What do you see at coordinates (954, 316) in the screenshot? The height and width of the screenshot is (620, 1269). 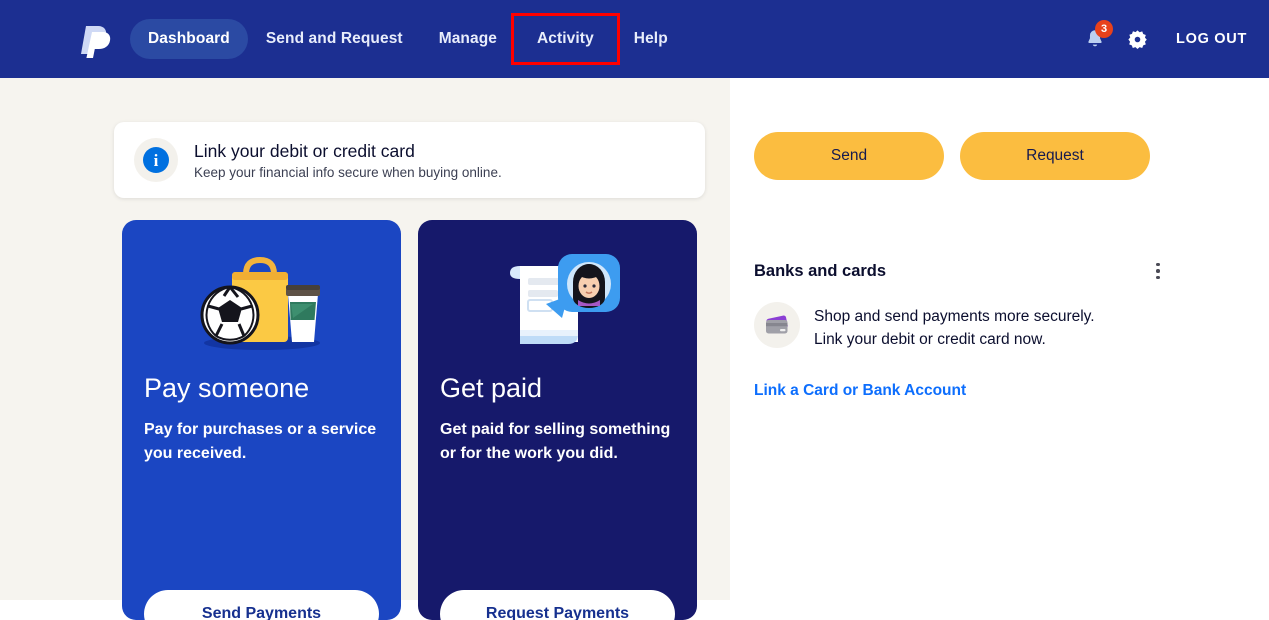 I see `banks-description-line1: Shop and send payments more securely.` at bounding box center [954, 316].